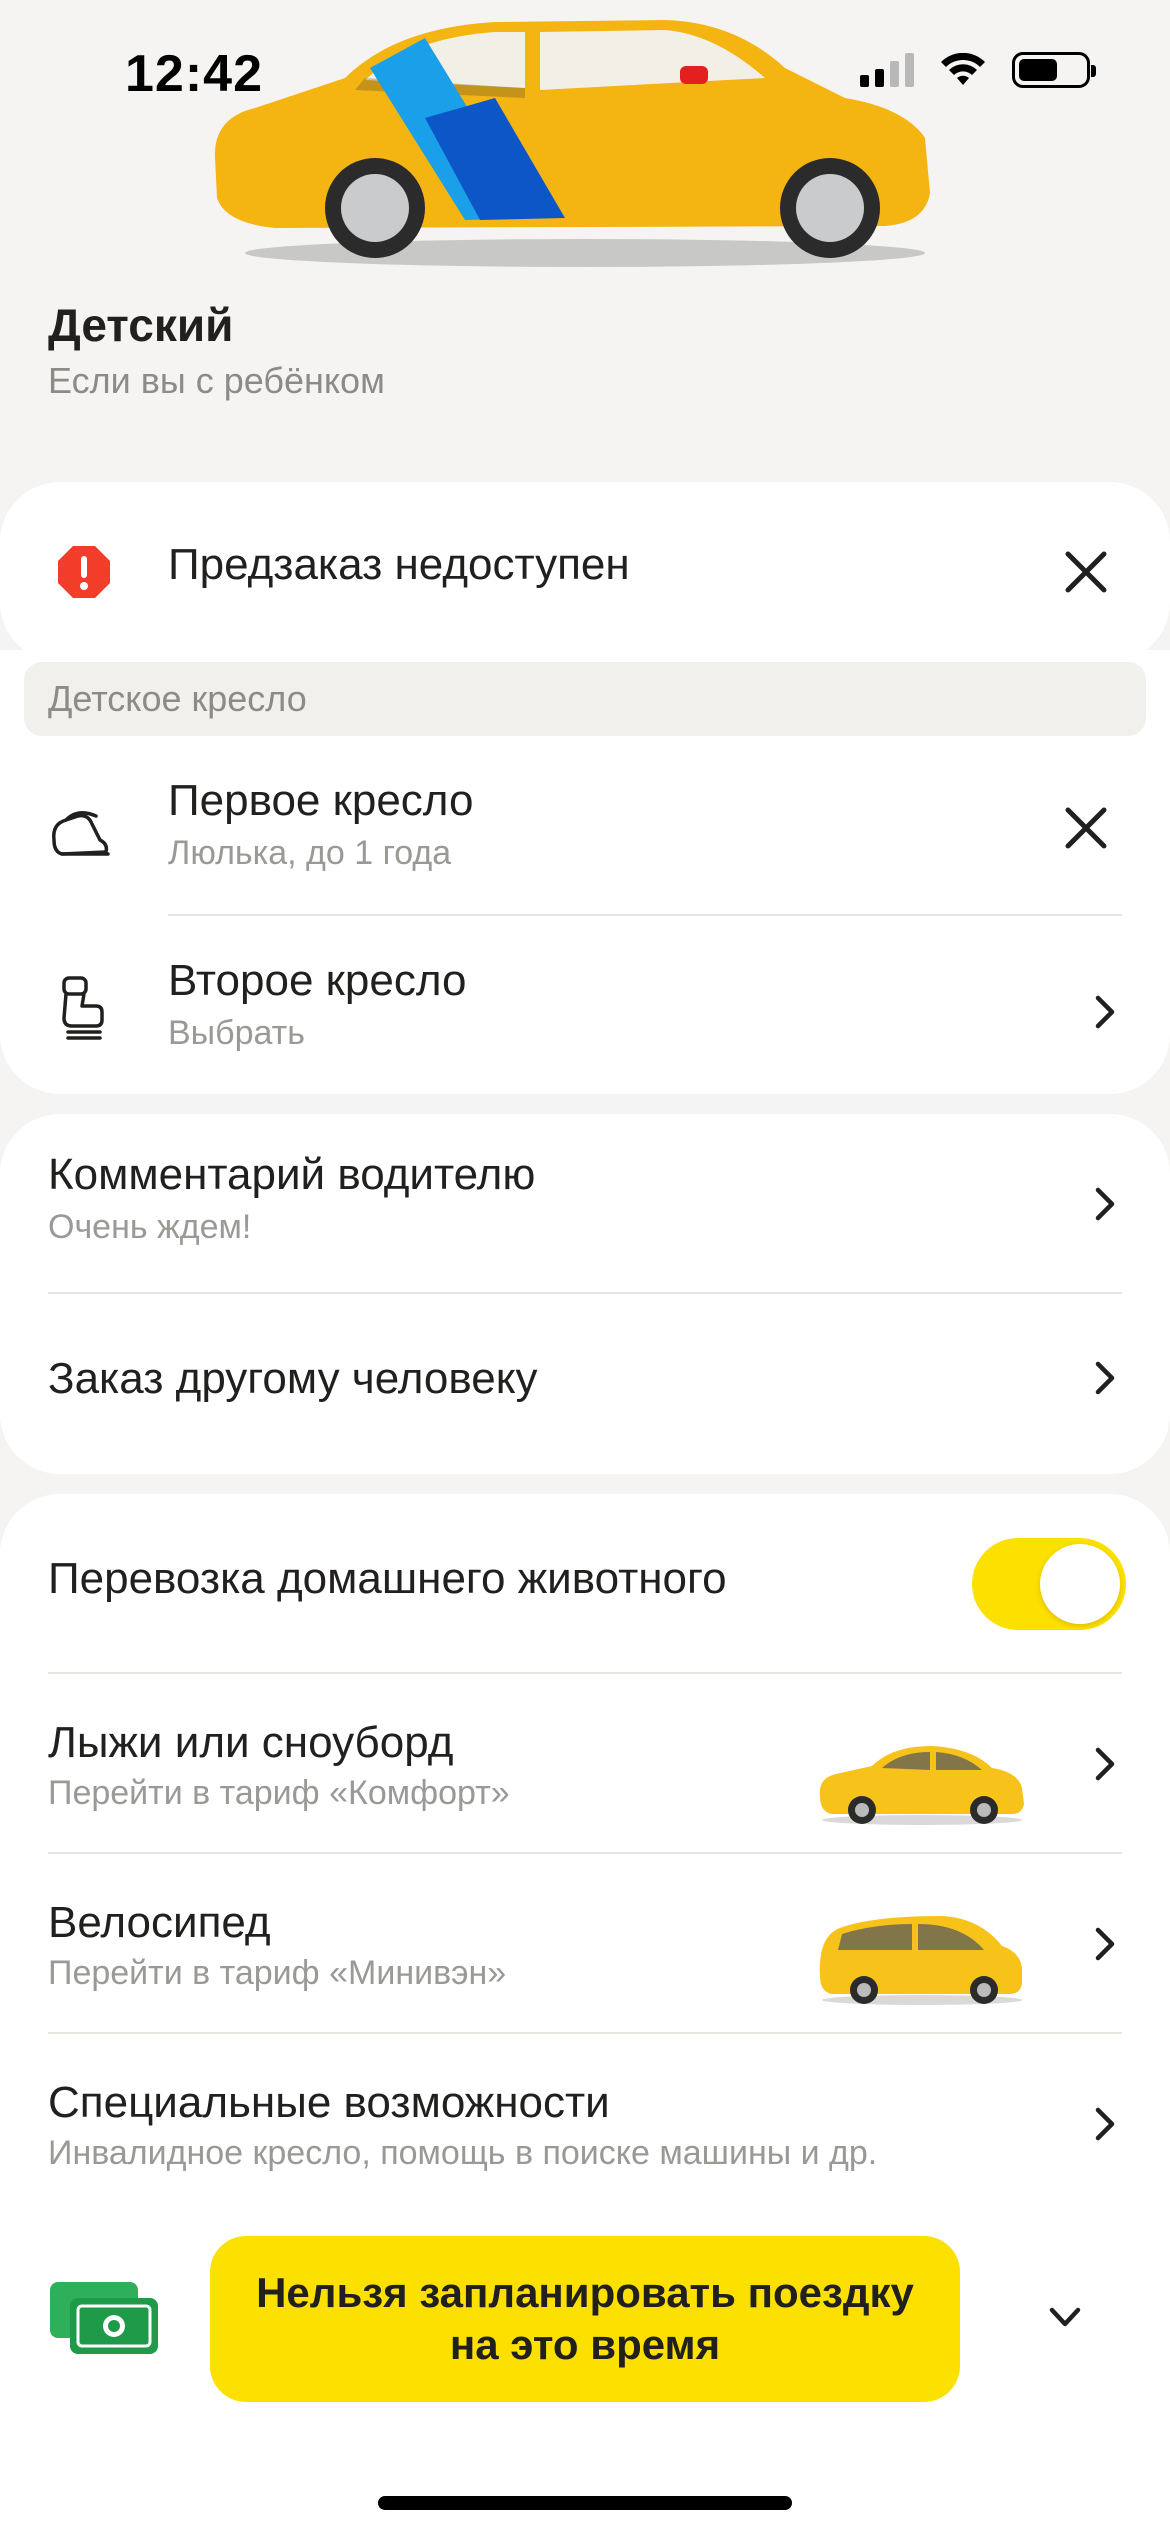  What do you see at coordinates (1065, 2317) in the screenshot?
I see `chevron-down-icon` at bounding box center [1065, 2317].